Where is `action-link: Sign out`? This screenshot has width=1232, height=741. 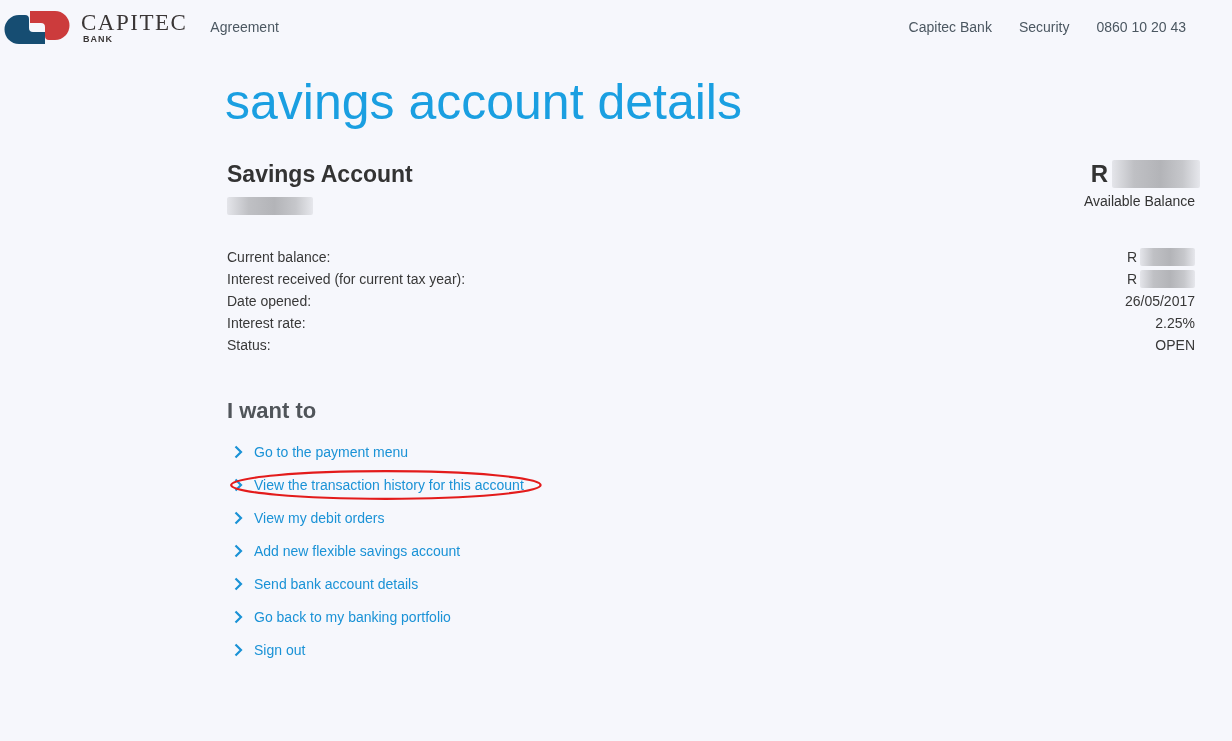
action-link: Sign out is located at coordinates (270, 649).